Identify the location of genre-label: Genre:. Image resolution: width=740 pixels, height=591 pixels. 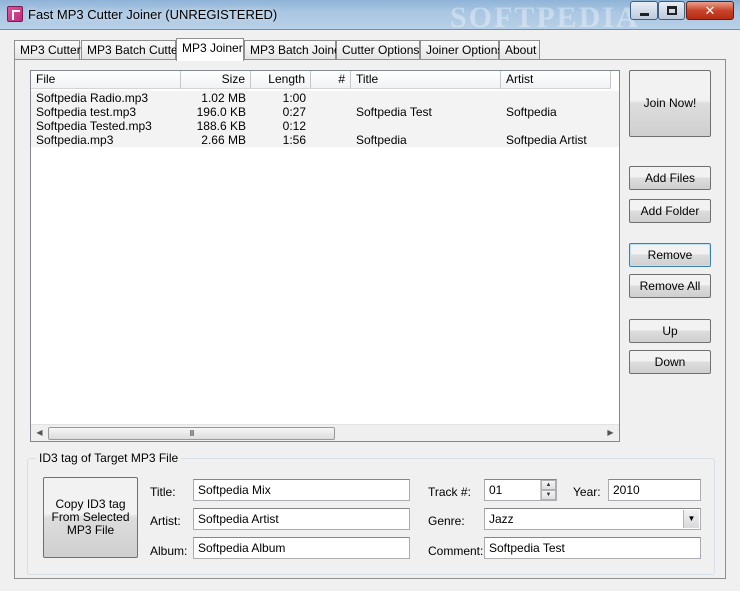
(446, 521).